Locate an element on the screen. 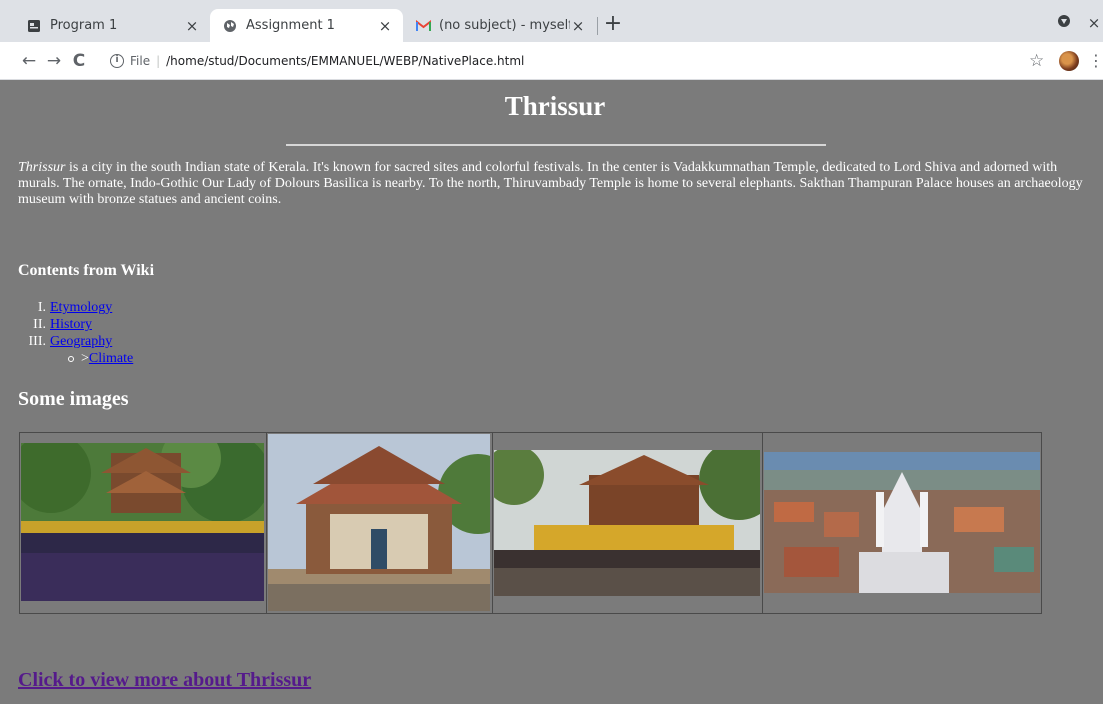 This screenshot has width=1103, height=704. intro-city-name: Thrissur is located at coordinates (42, 167).